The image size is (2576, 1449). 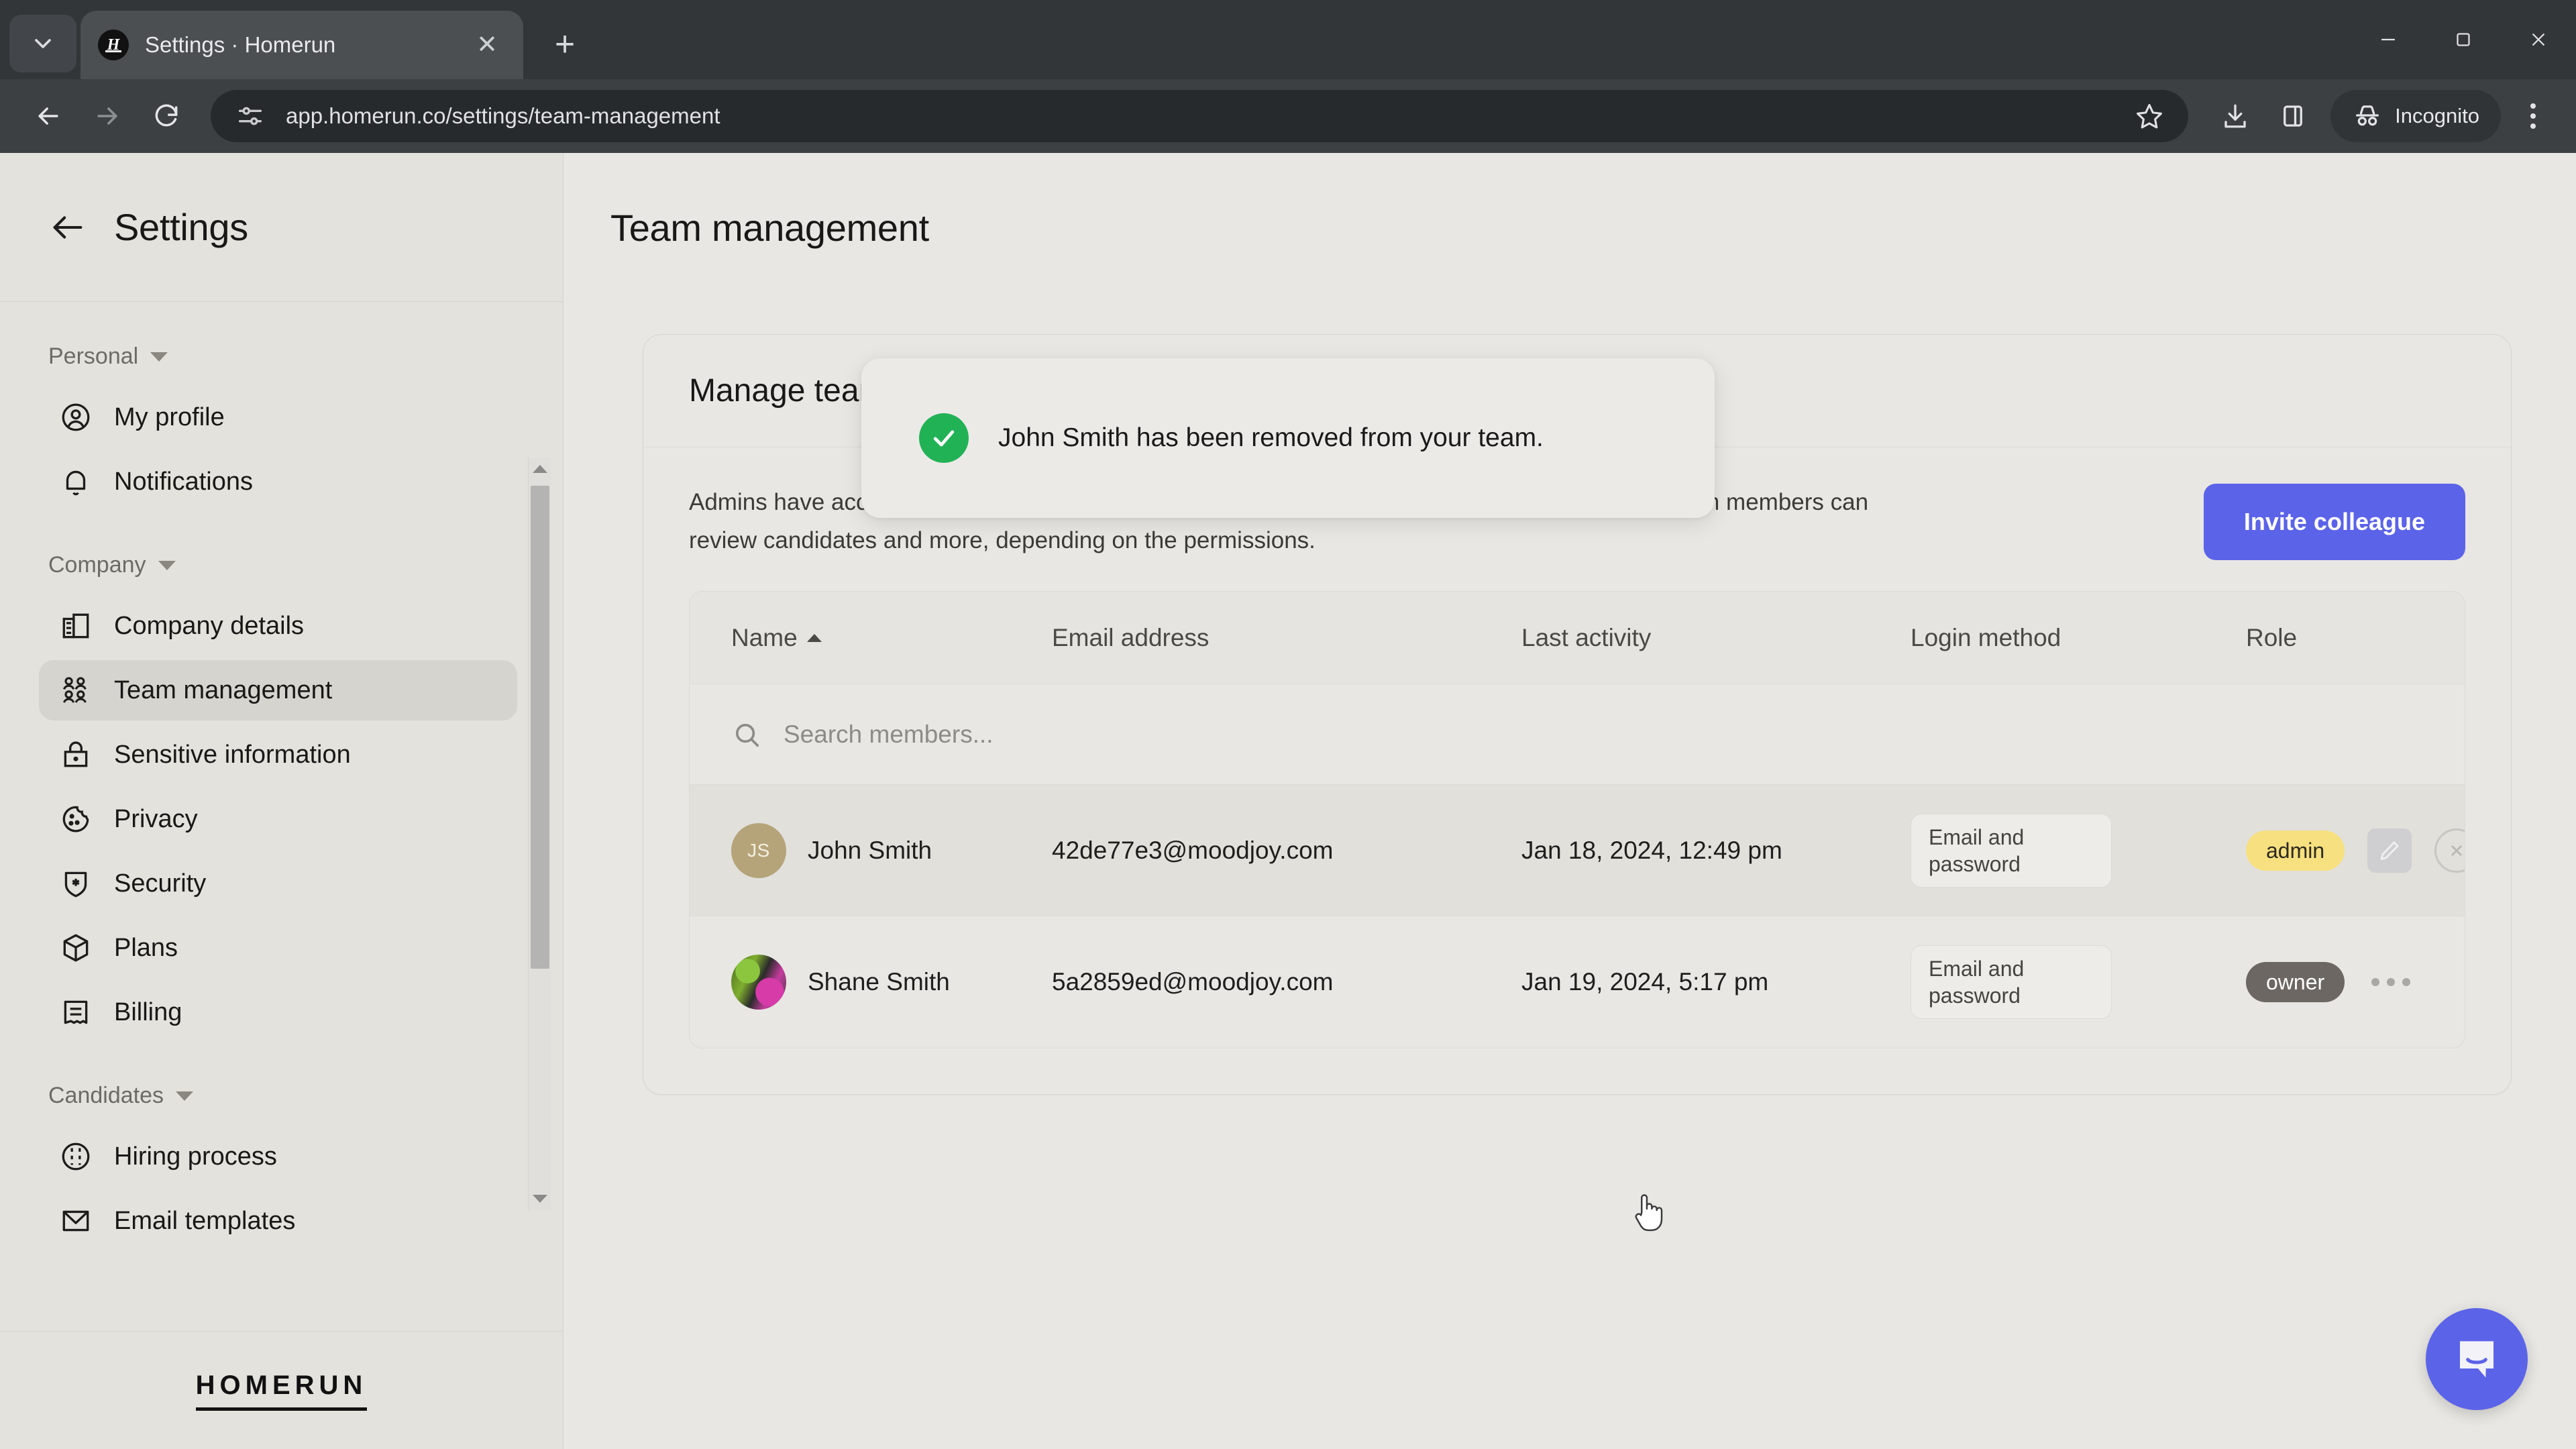 I want to click on lock-icon, so click(x=76, y=754).